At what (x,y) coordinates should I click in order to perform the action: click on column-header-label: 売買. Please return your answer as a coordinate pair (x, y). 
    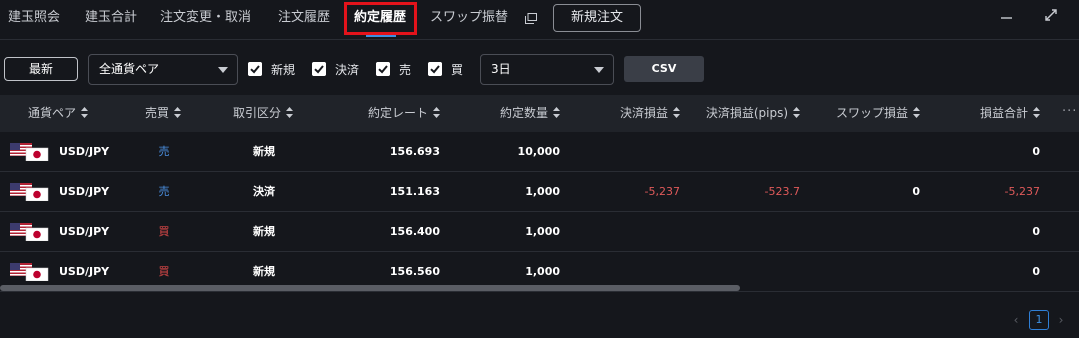
    Looking at the image, I should click on (157, 113).